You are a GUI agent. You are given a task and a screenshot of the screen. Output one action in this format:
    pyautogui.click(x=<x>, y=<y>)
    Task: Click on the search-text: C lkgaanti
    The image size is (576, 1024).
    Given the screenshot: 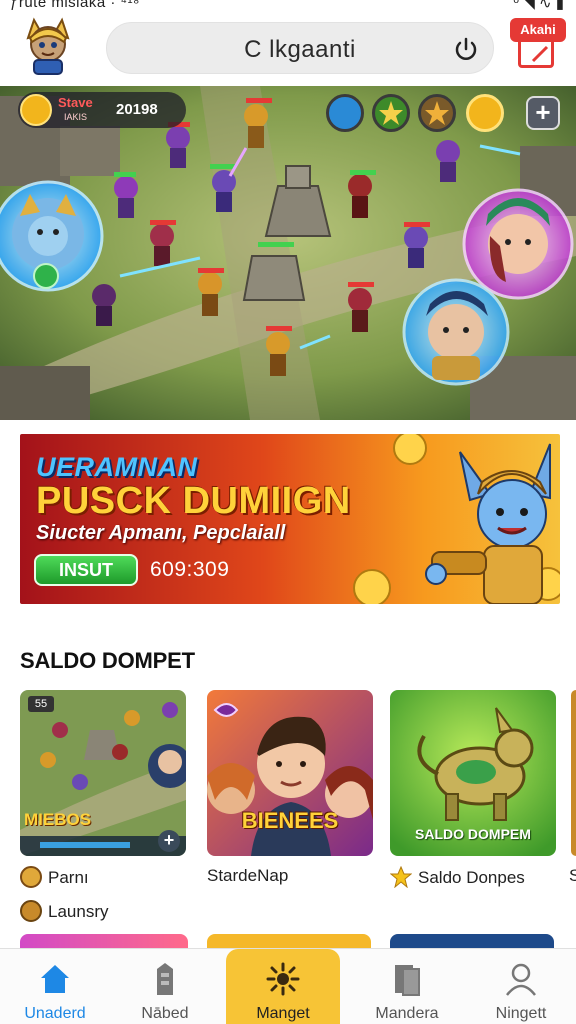 What is the action you would take?
    pyautogui.click(x=300, y=49)
    